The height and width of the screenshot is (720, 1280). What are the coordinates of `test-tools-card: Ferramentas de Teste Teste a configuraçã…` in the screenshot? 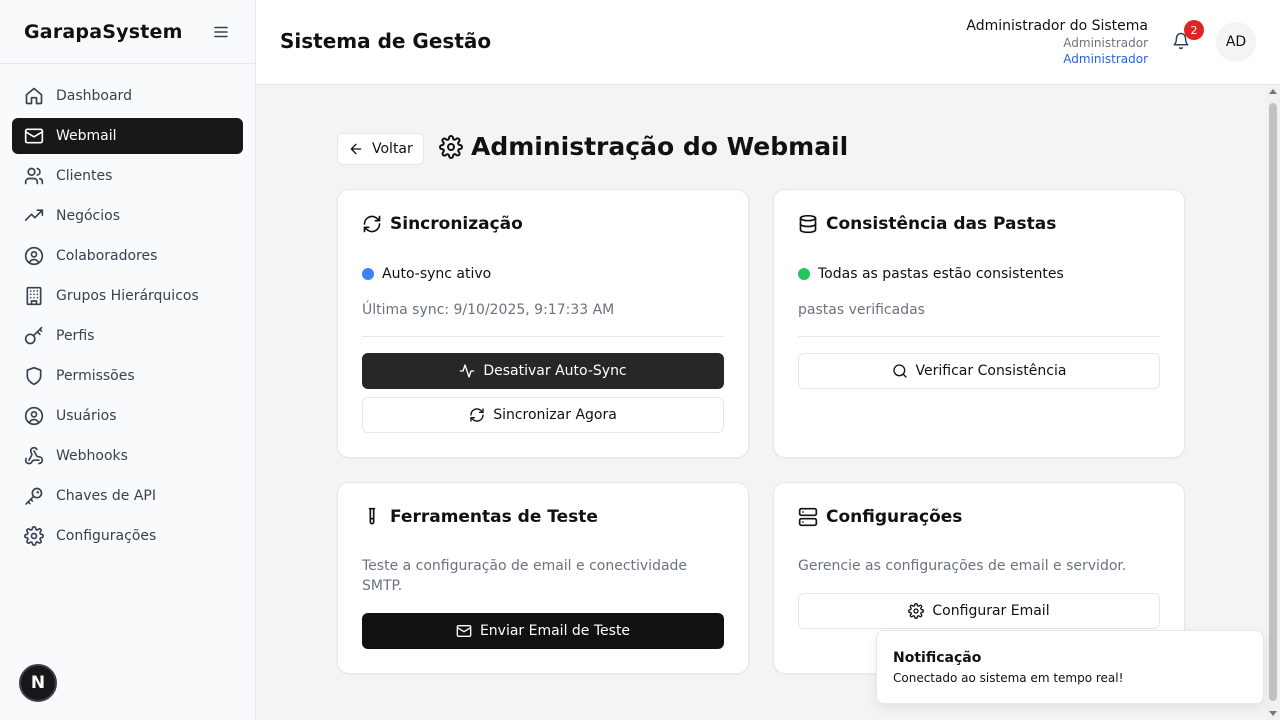 It's located at (543, 578).